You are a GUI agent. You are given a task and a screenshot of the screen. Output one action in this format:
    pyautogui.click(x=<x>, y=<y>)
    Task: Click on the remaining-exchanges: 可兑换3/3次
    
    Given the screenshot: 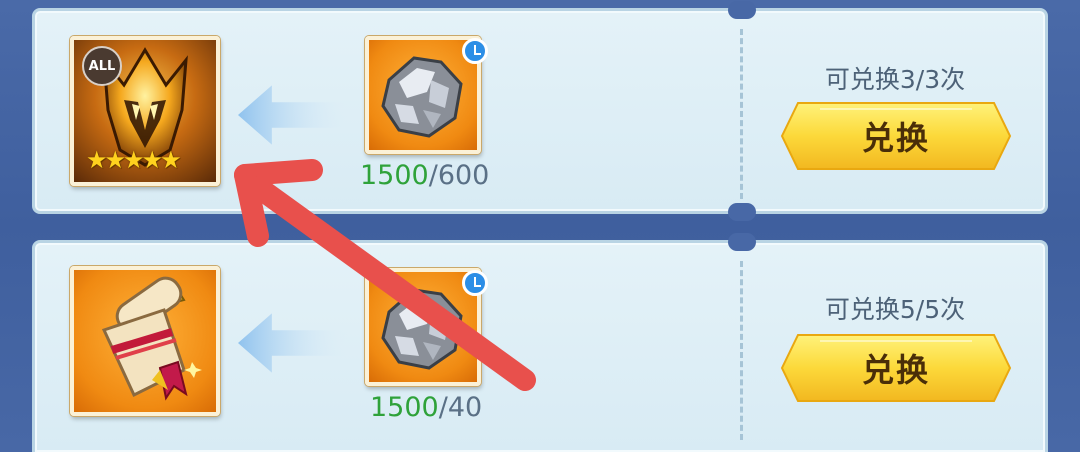 What is the action you would take?
    pyautogui.click(x=895, y=79)
    